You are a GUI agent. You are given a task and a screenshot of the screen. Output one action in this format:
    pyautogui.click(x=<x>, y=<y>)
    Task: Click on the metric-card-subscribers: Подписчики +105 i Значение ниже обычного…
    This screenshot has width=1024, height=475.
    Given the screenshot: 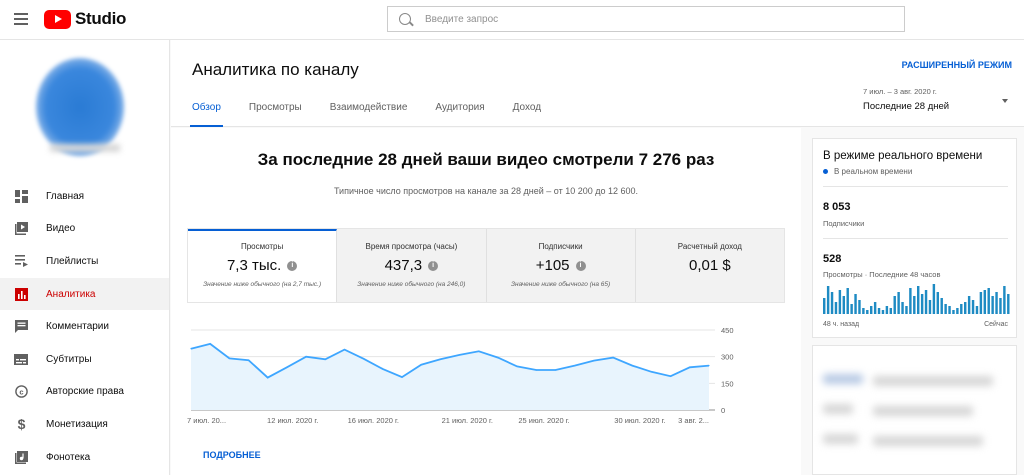 What is the action you would take?
    pyautogui.click(x=561, y=265)
    